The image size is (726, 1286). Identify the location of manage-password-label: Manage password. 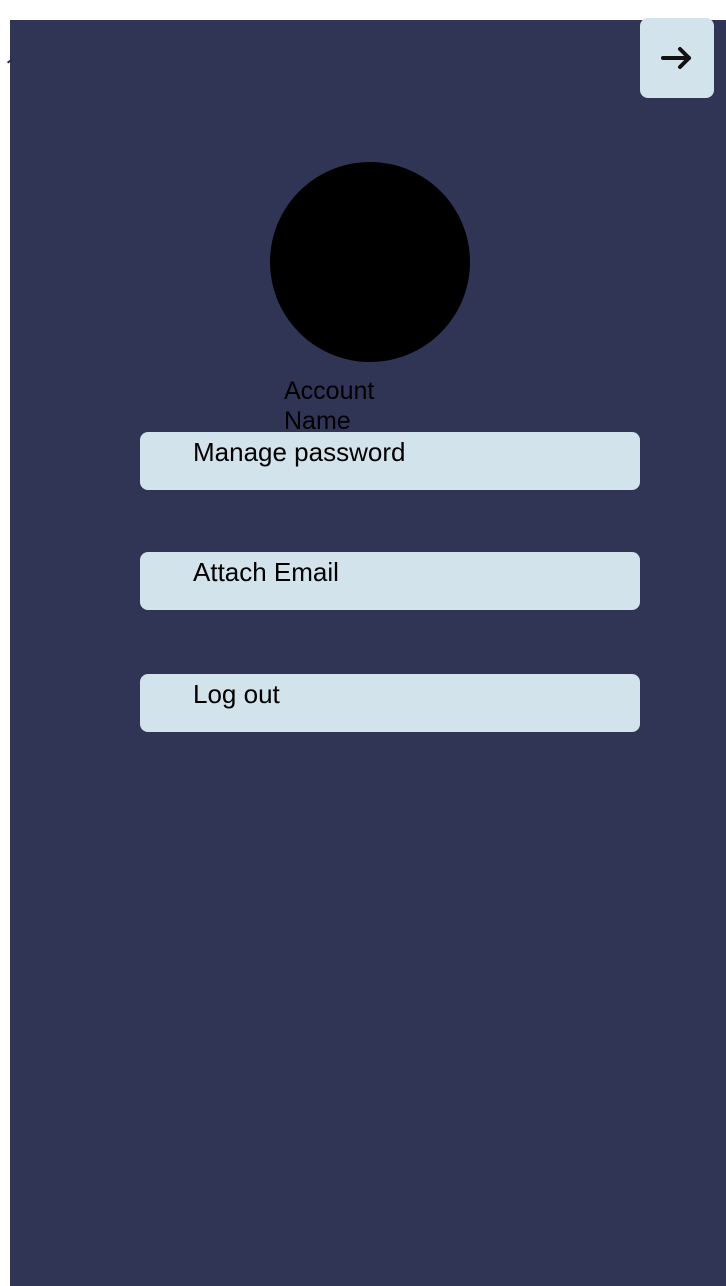
(299, 452).